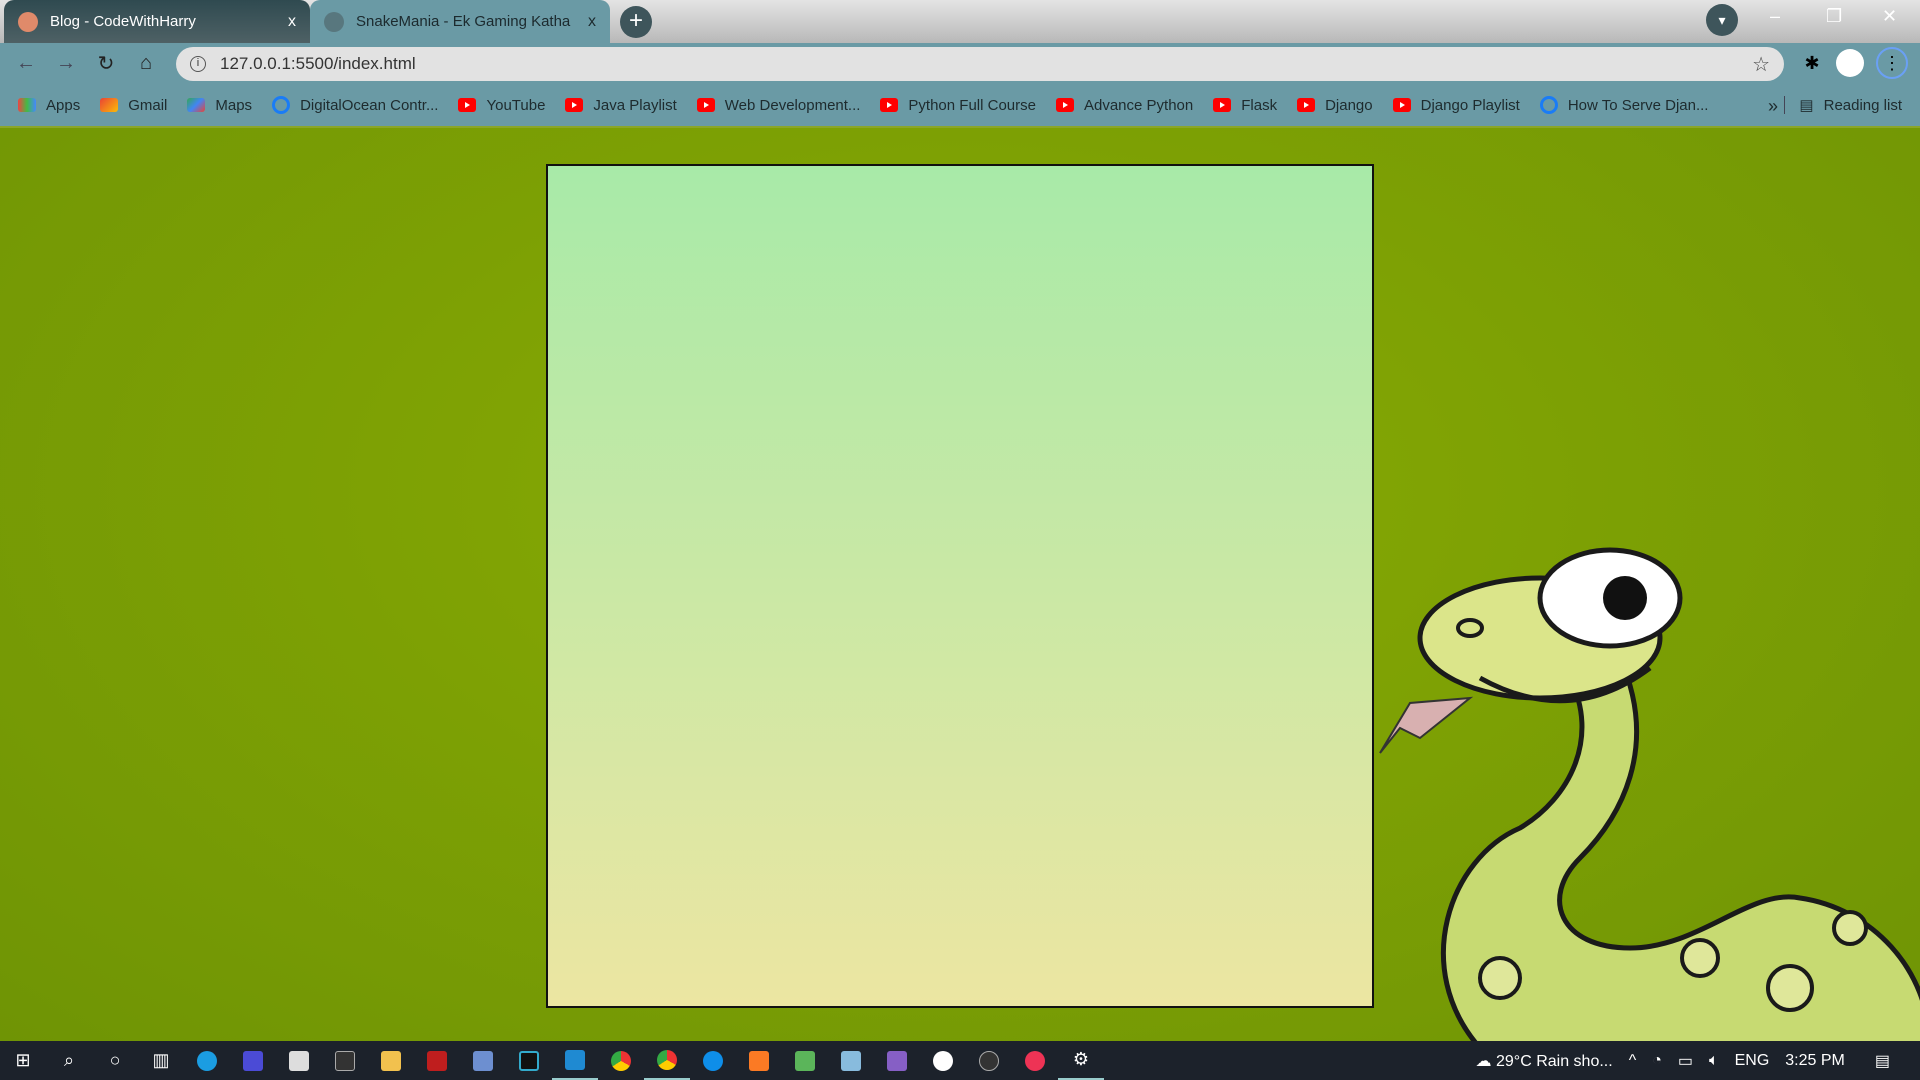 Image resolution: width=1920 pixels, height=1080 pixels. Describe the element at coordinates (1806, 105) in the screenshot. I see `reading-list-icon: ▤` at that location.